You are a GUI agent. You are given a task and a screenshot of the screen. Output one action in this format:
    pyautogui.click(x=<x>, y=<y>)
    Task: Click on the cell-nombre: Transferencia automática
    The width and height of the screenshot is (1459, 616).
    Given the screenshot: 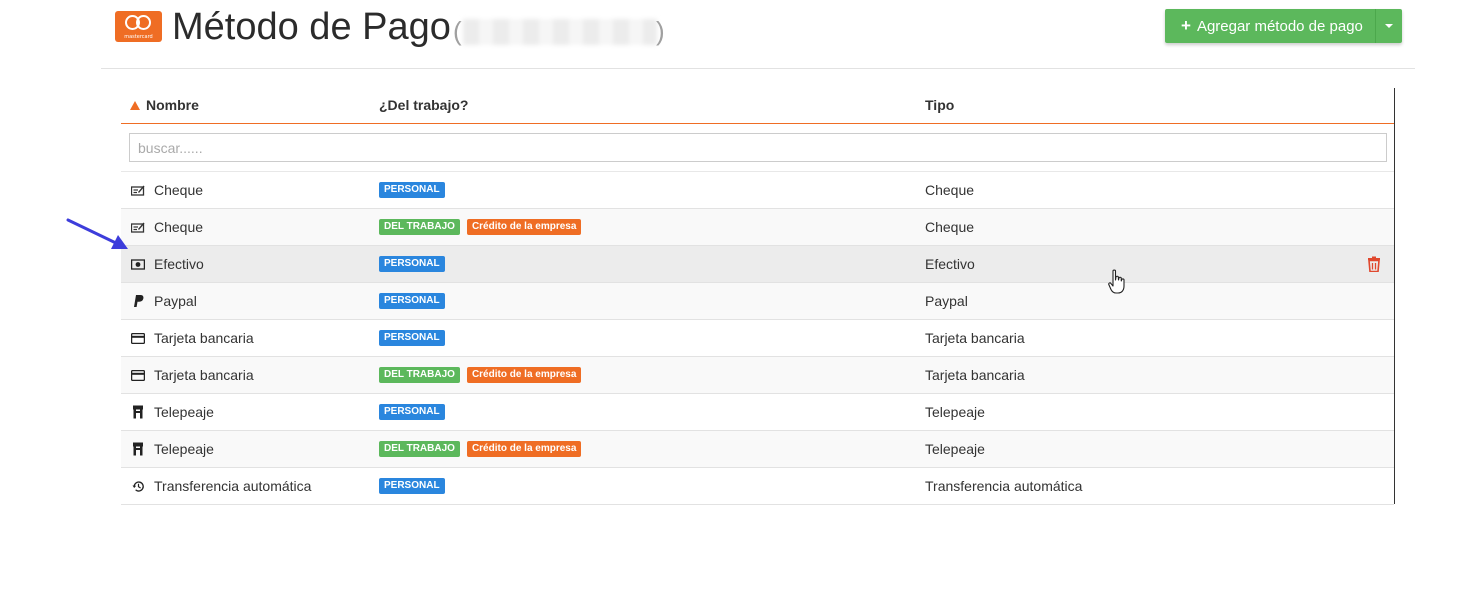 What is the action you would take?
    pyautogui.click(x=221, y=486)
    